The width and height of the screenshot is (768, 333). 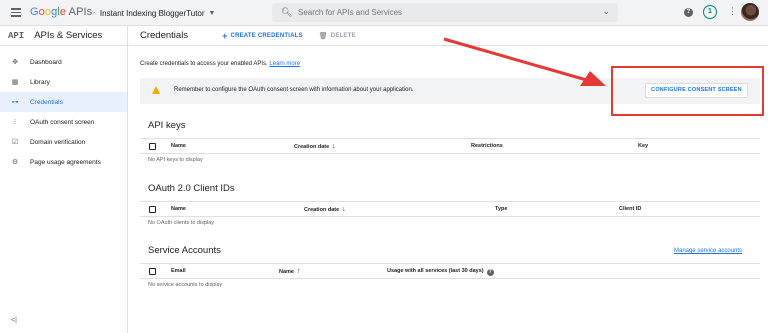 I want to click on column-header-usage: Usage with all services (last 30 days)?, so click(x=440, y=272).